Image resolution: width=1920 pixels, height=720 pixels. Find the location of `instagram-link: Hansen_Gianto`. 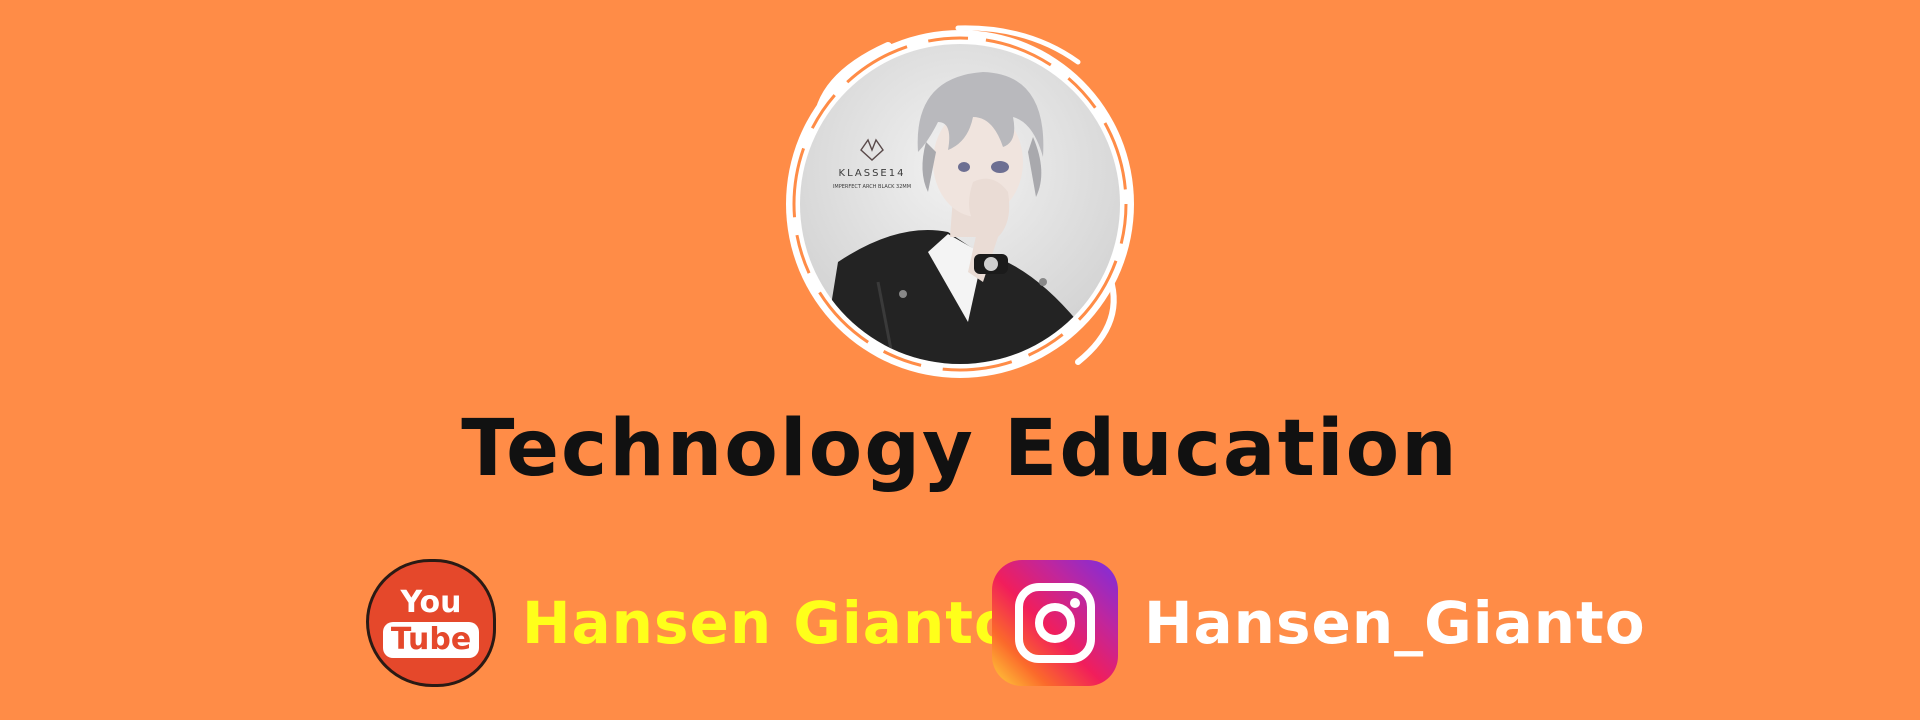

instagram-link: Hansen_Gianto is located at coordinates (1319, 623).